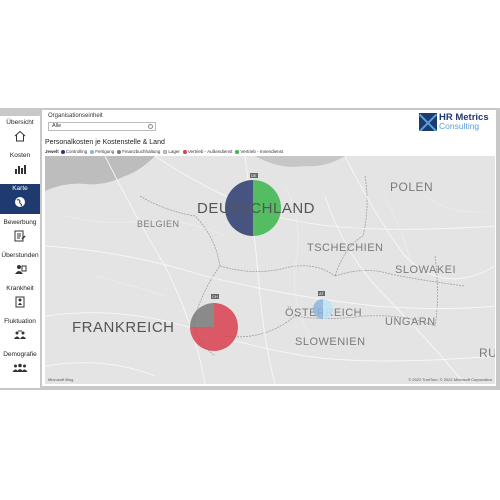 Image resolution: width=500 pixels, height=500 pixels. I want to click on pie-marker-ch, so click(214, 327).